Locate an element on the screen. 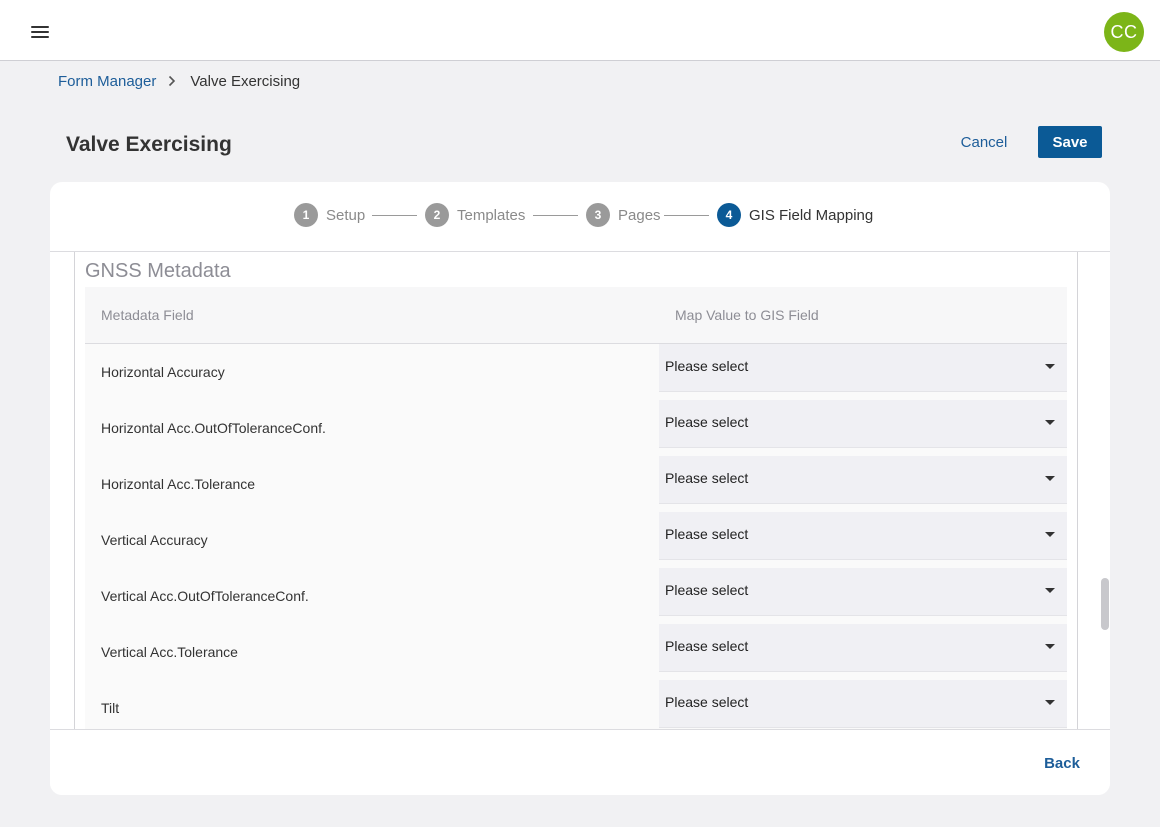 The image size is (1160, 827). step-label: Pages is located at coordinates (639, 215).